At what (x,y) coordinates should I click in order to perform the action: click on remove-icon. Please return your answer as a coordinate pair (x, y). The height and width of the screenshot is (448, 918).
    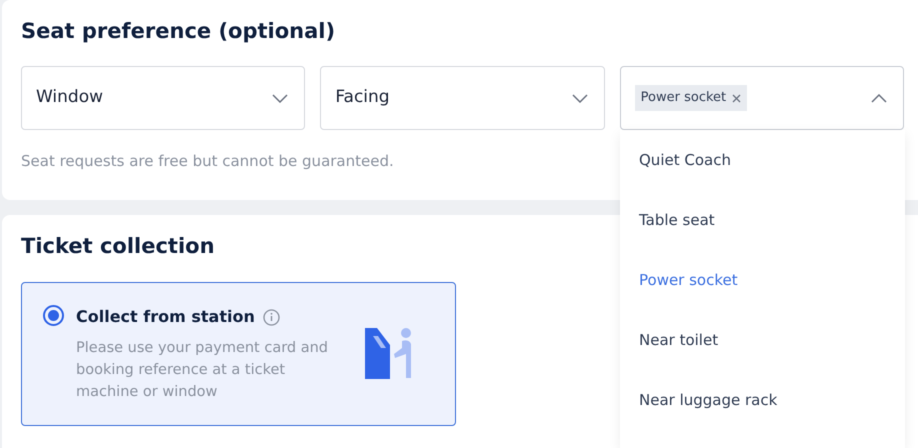
    Looking at the image, I should click on (737, 98).